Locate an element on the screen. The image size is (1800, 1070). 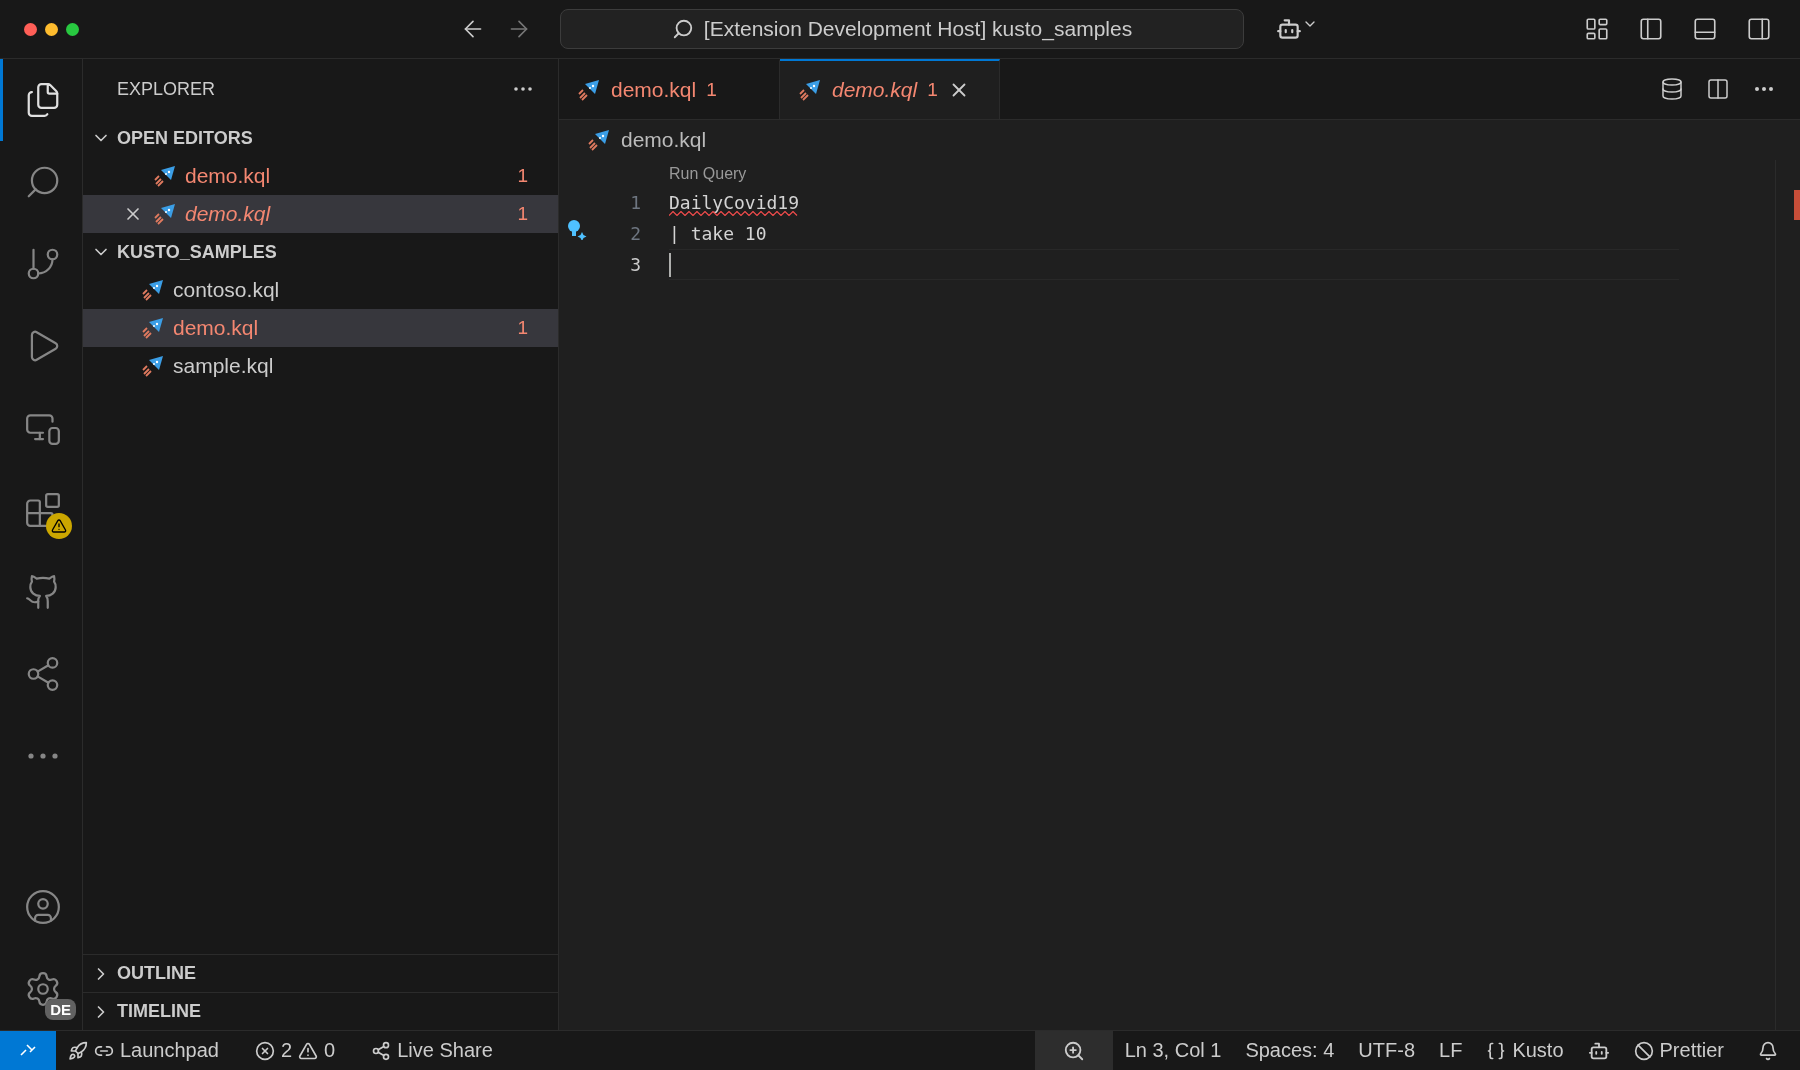
code-line: DailyCovid19 is located at coordinates (734, 202).